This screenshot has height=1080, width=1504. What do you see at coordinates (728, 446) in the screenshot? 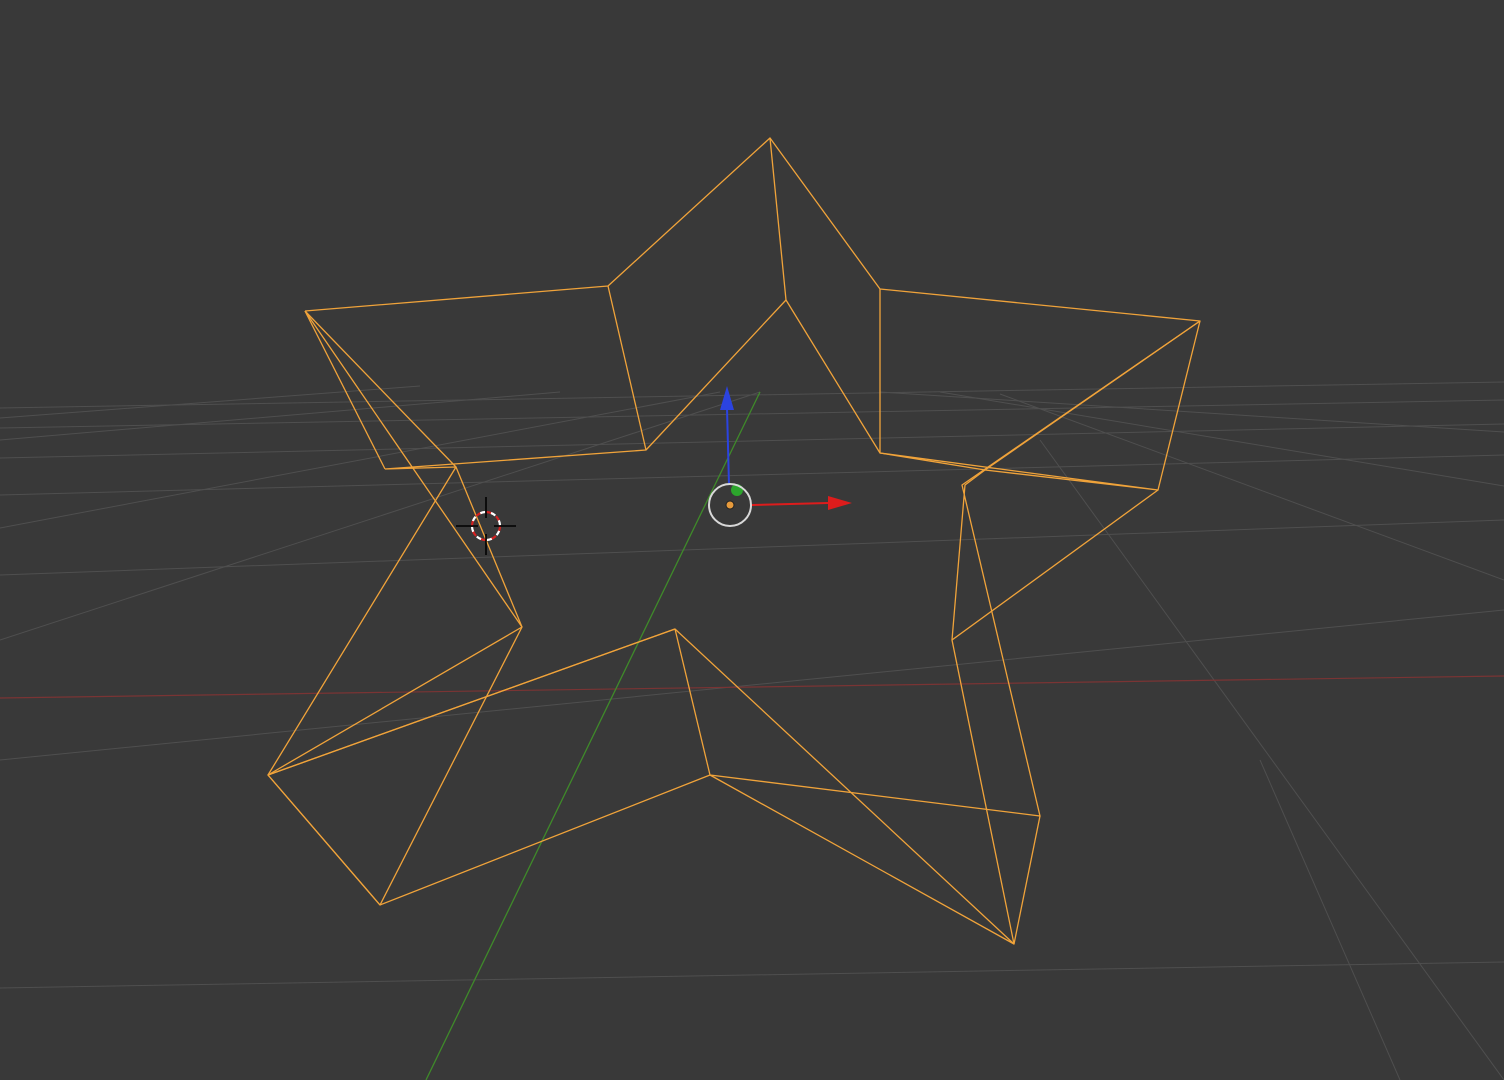
I see `gizmo-z-axis` at bounding box center [728, 446].